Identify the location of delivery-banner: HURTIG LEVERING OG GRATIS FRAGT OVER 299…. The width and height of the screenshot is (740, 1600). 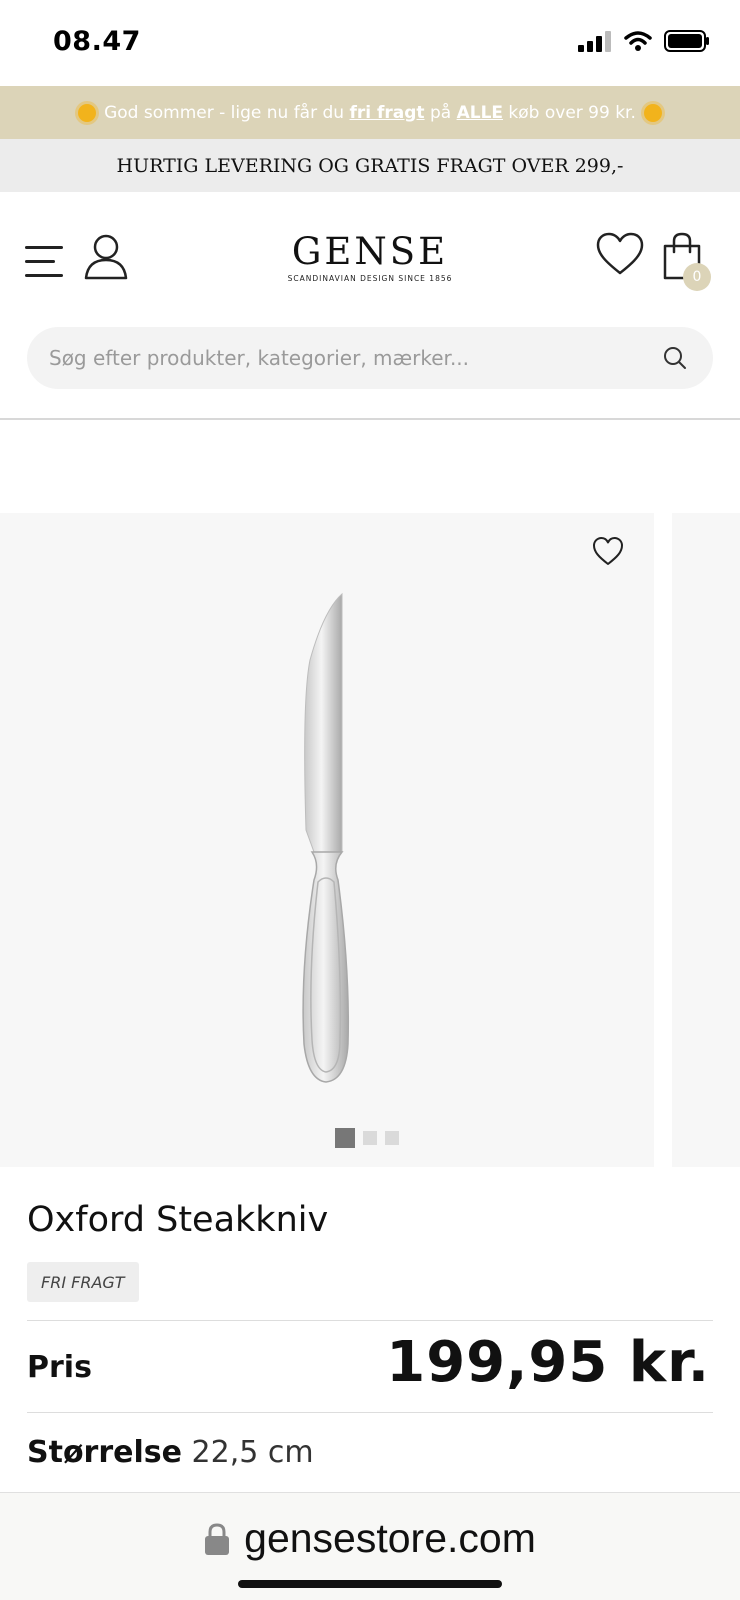
(370, 165).